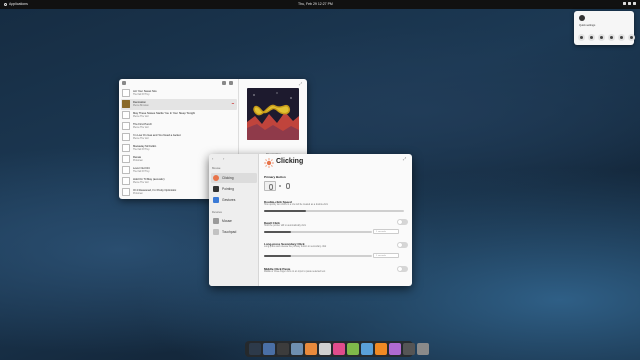 Image resolution: width=640 pixels, height=360 pixels. I want to click on track-row: The First Punch Pierce The Veil, so click(179, 126).